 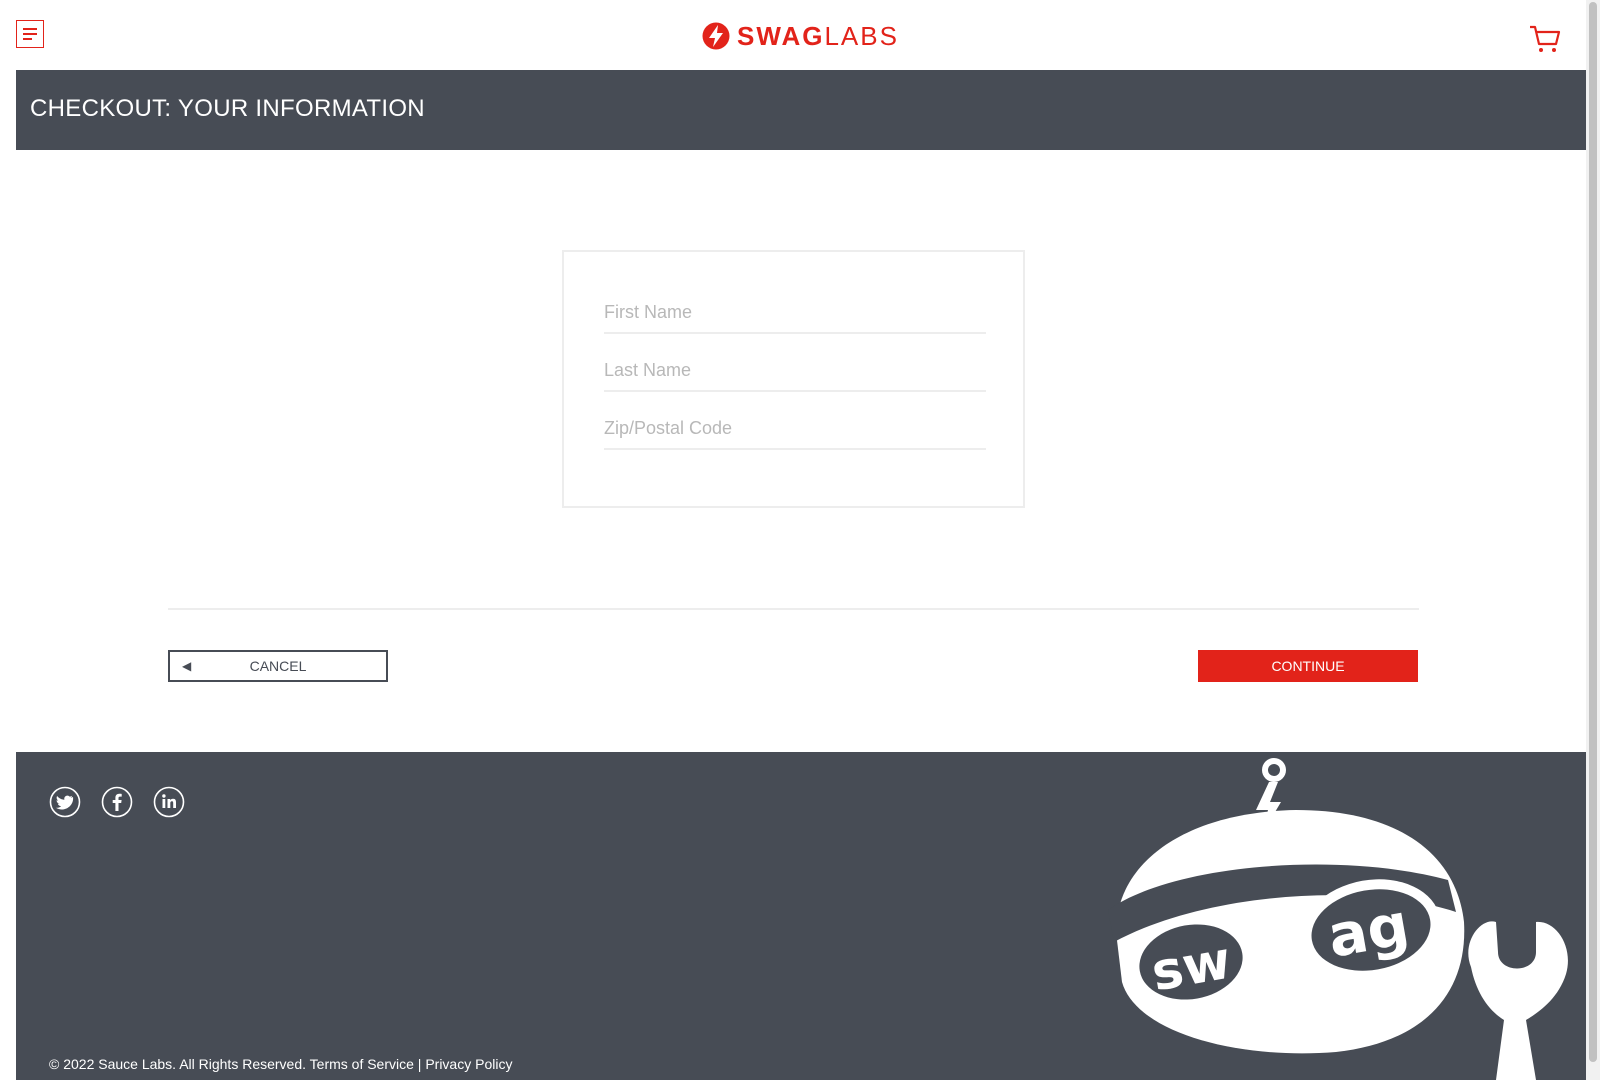 I want to click on page-title: CHECKOUT: YOUR INFORMATION, so click(x=227, y=108).